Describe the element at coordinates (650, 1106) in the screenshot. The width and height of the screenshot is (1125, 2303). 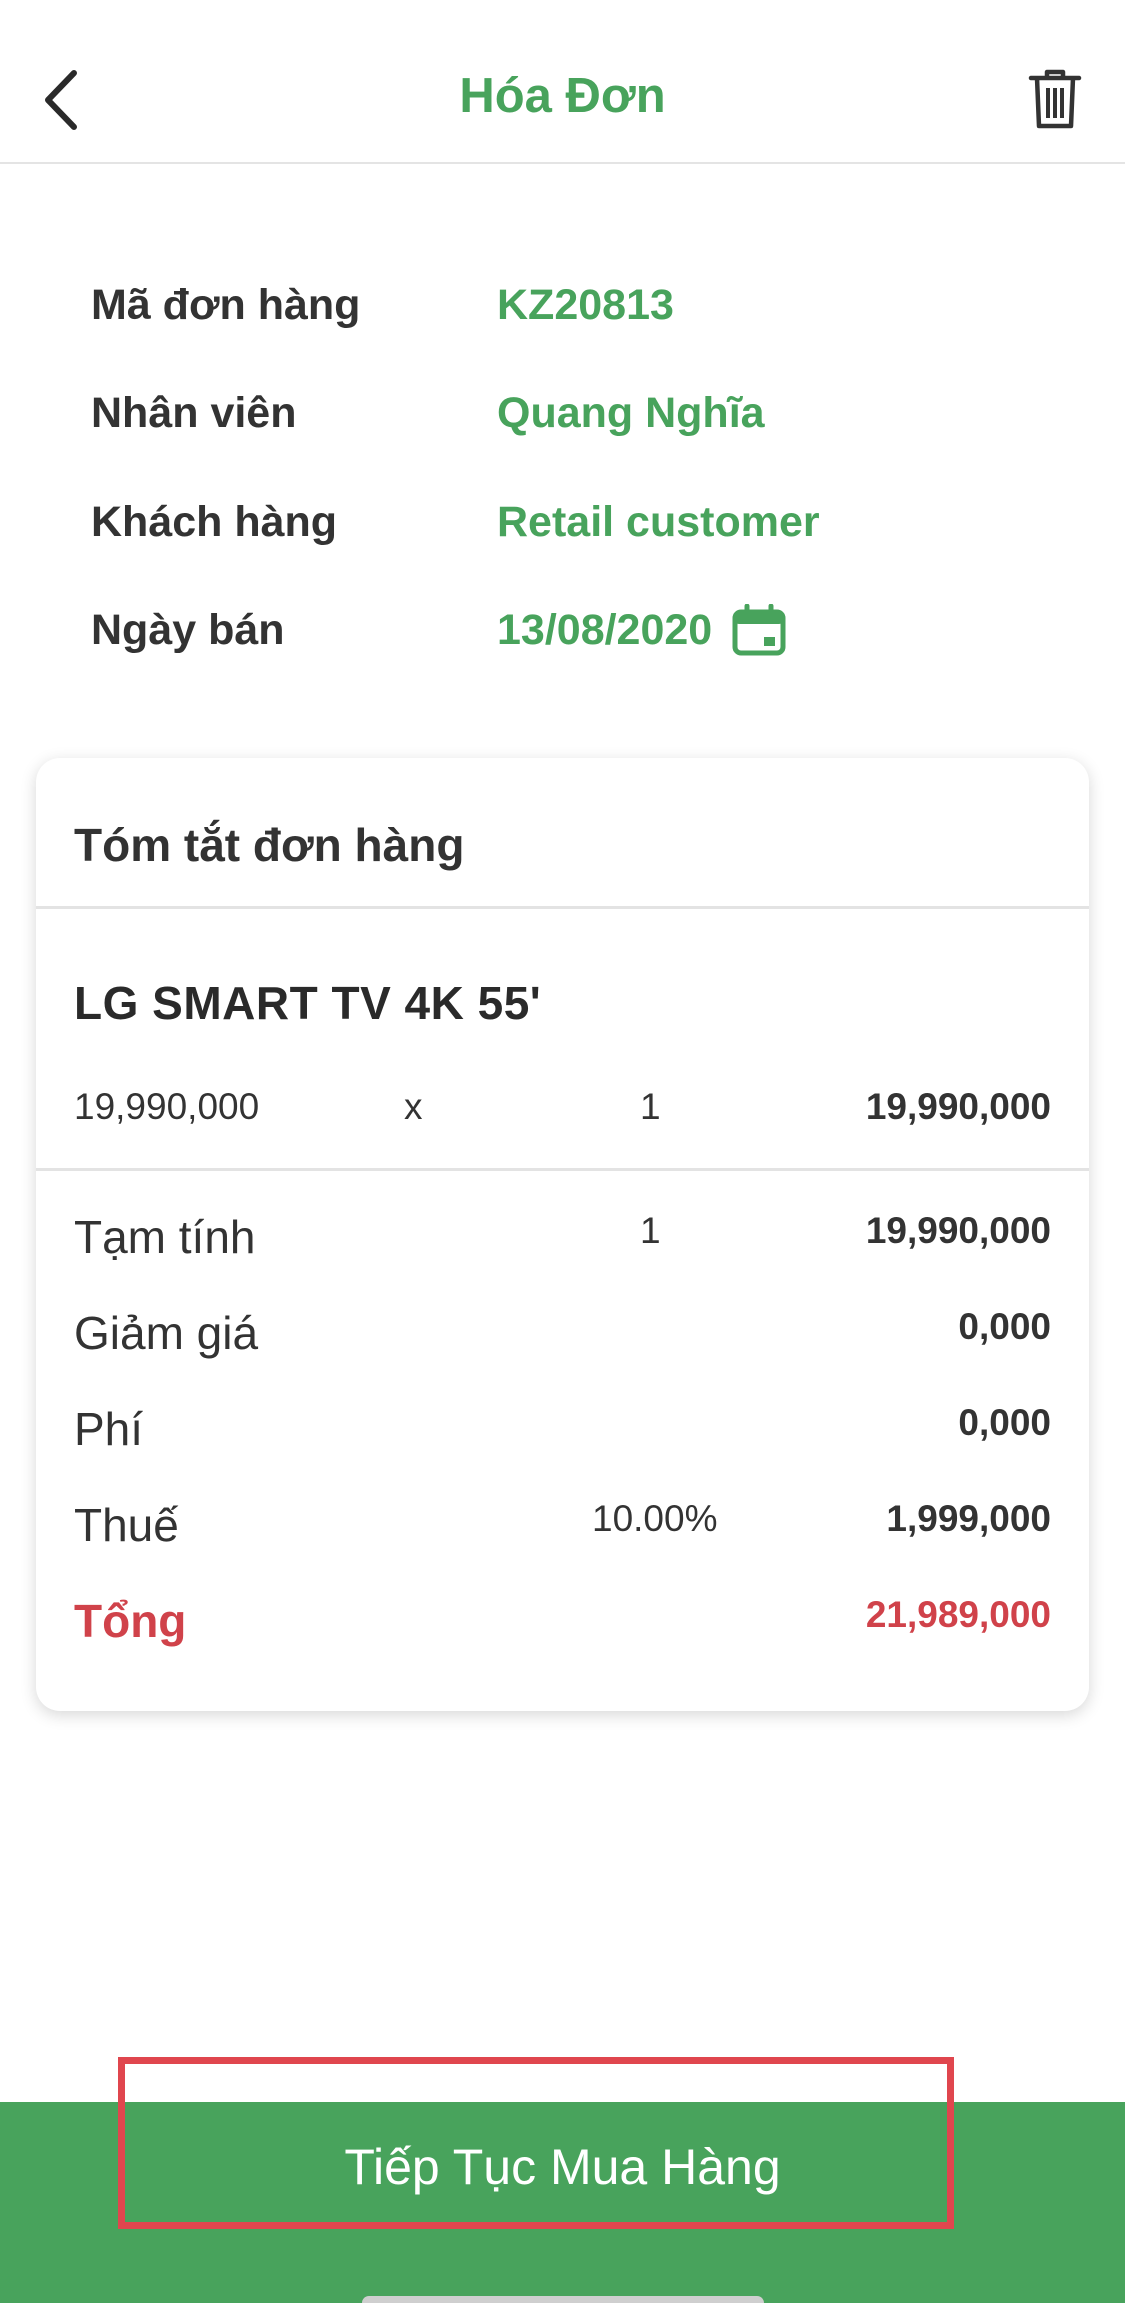
I see `quantity: 1` at that location.